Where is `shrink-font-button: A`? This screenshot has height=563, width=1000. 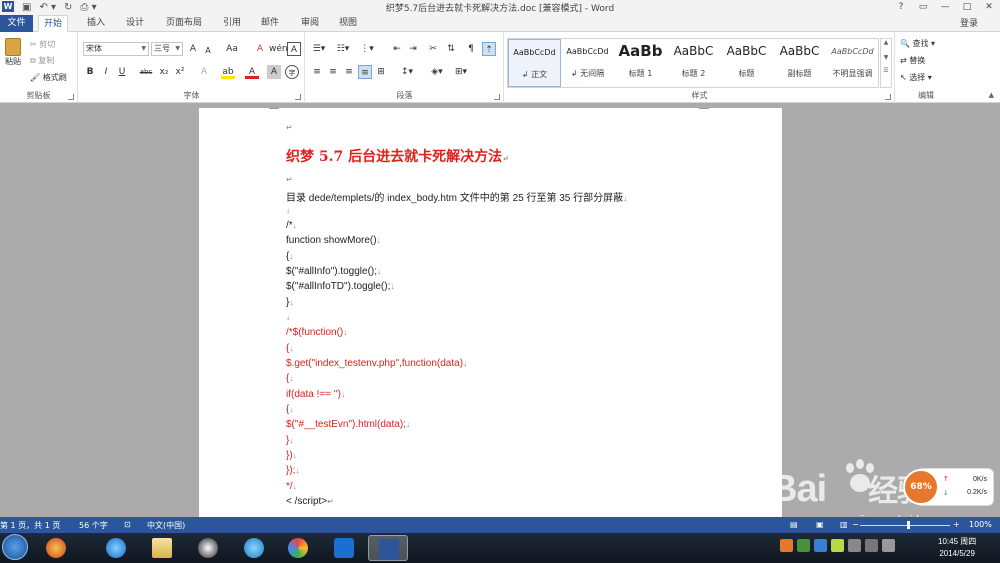
shrink-font-button: A is located at coordinates (208, 51).